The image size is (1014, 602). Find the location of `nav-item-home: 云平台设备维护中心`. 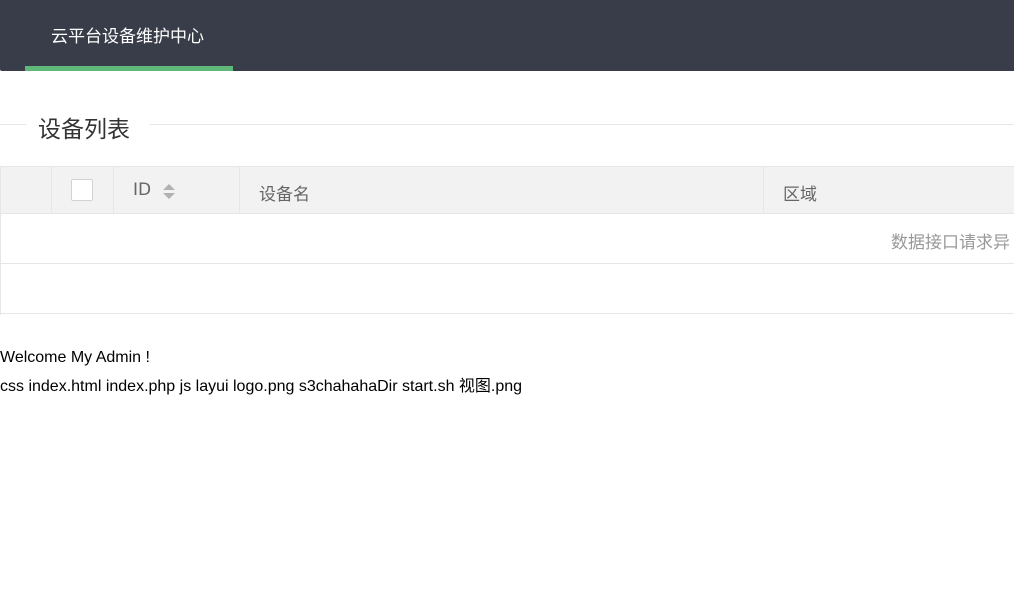

nav-item-home: 云平台设备维护中心 is located at coordinates (129, 35).